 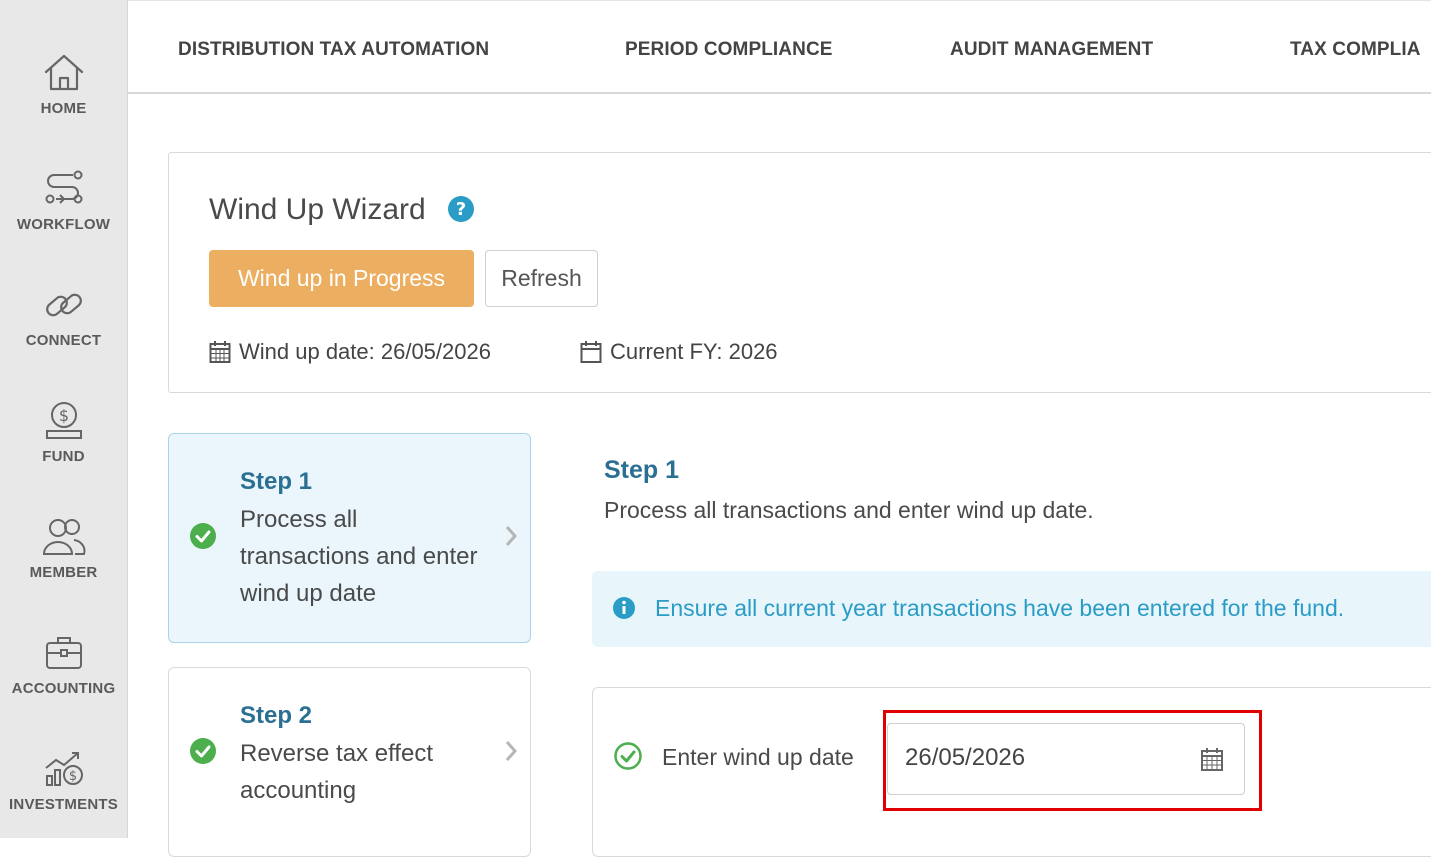 What do you see at coordinates (365, 351) in the screenshot?
I see `wind-up-date-text: Wind up date: 26/05/2026` at bounding box center [365, 351].